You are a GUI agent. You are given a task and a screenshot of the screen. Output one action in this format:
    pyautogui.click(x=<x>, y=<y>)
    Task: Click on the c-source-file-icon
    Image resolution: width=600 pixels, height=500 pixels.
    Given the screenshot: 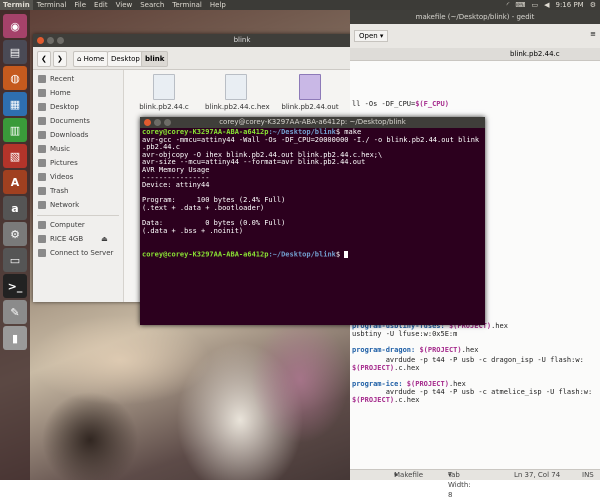 What is the action you would take?
    pyautogui.click(x=164, y=87)
    